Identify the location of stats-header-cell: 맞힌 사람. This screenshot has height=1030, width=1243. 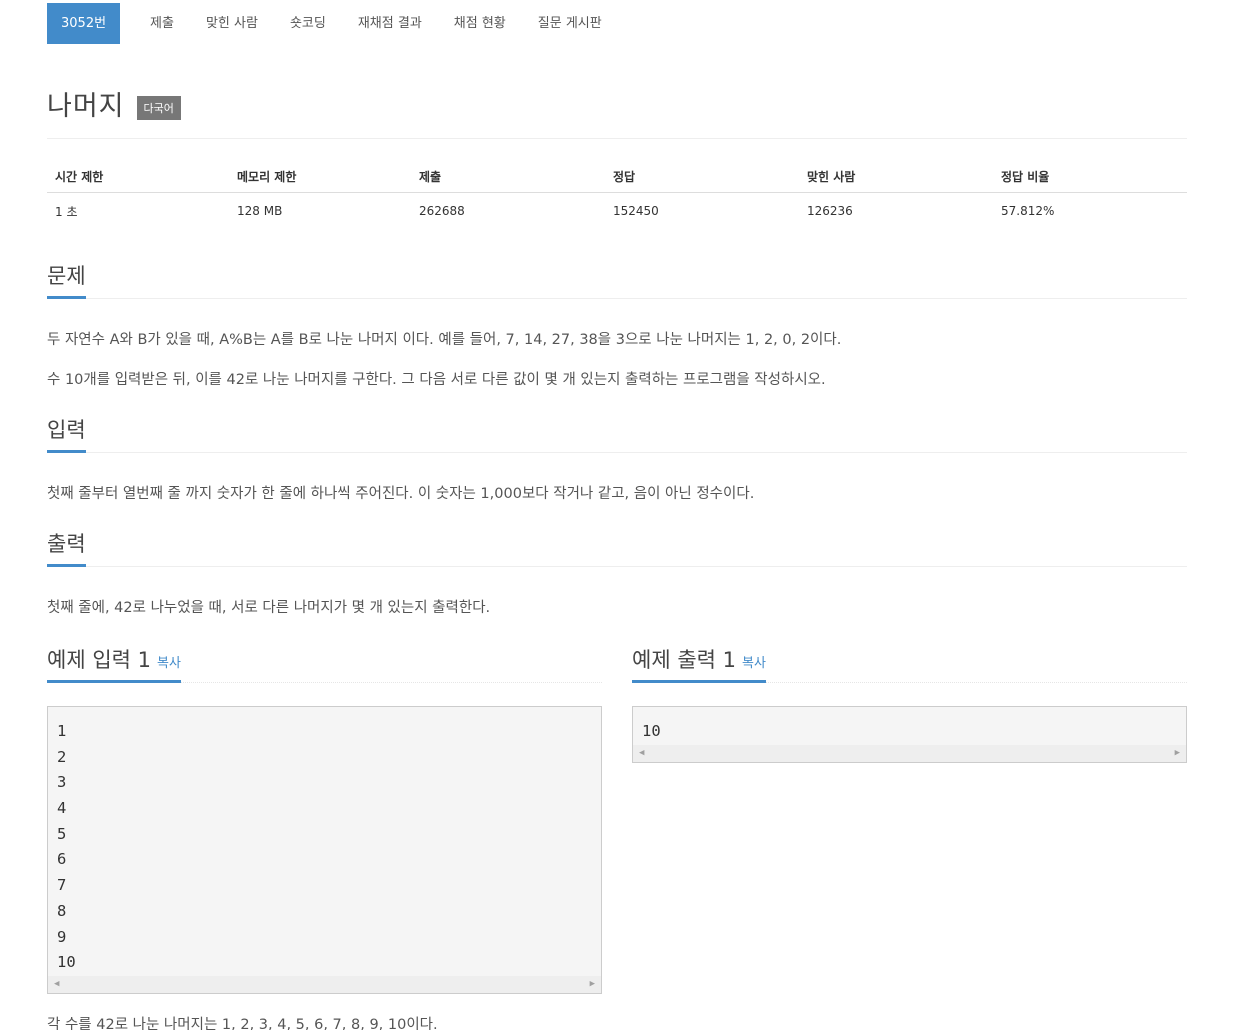
(831, 176).